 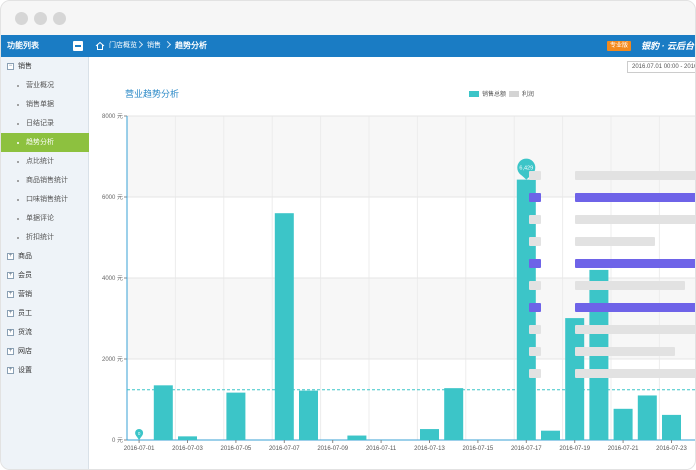 What do you see at coordinates (236, 449) in the screenshot?
I see `x-tick-label: 2016-07-05` at bounding box center [236, 449].